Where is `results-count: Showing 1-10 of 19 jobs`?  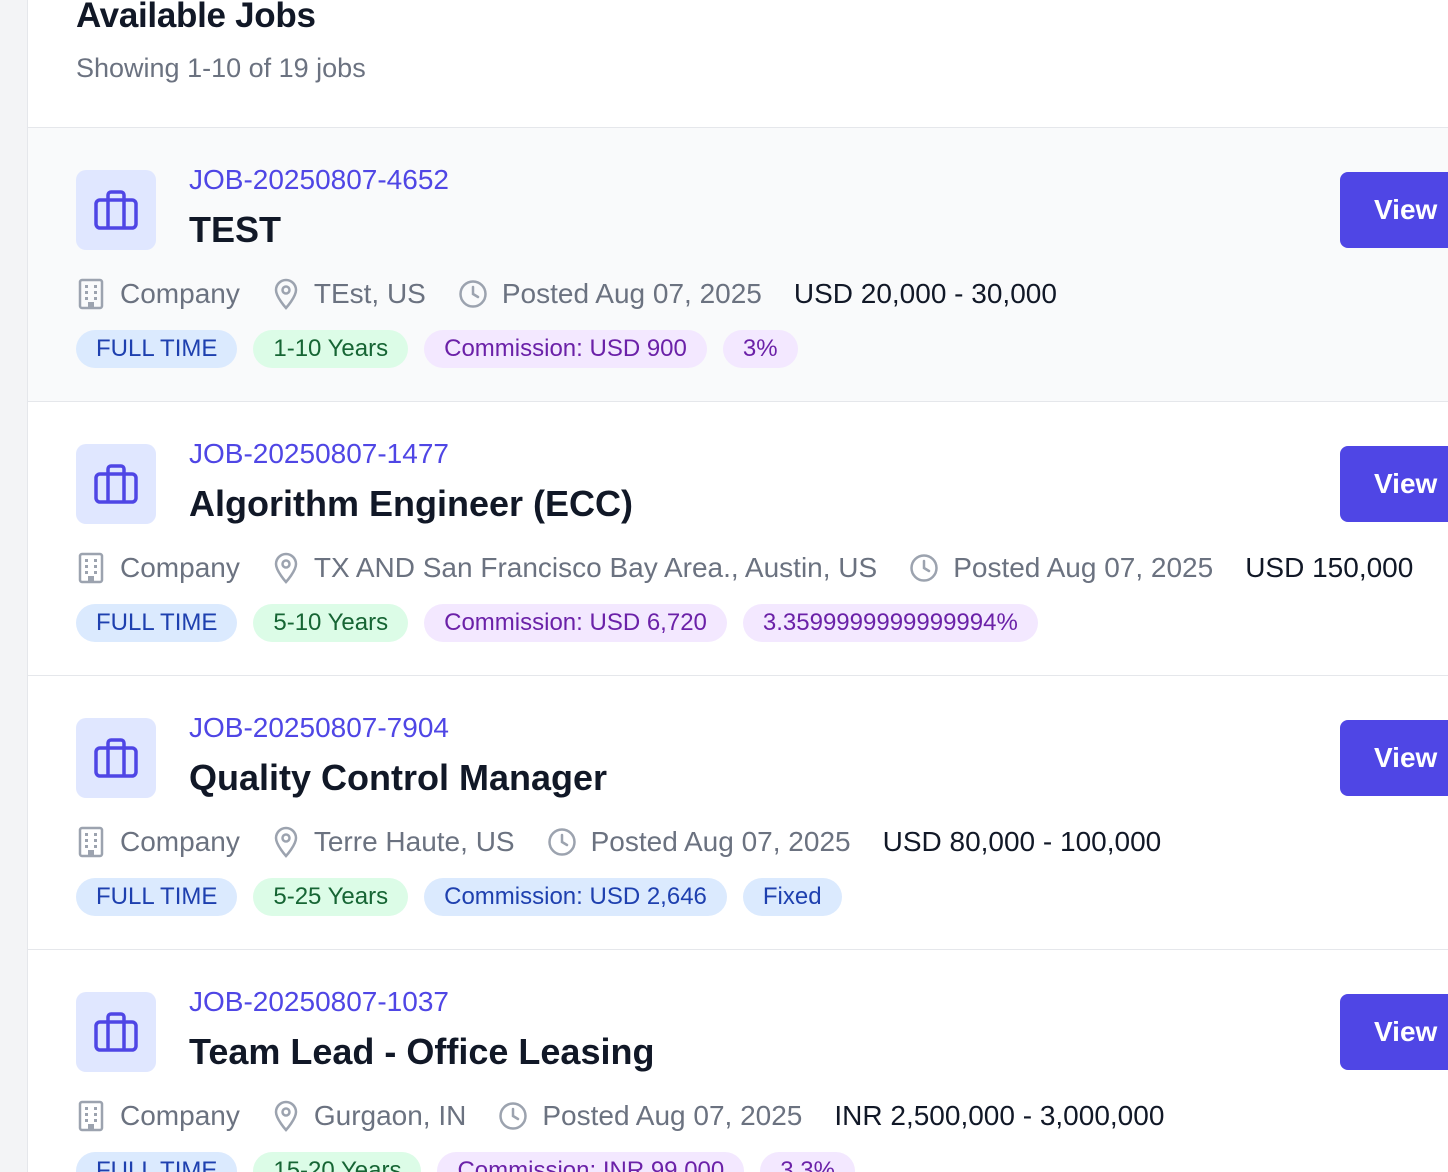
results-count: Showing 1-10 of 19 jobs is located at coordinates (221, 68).